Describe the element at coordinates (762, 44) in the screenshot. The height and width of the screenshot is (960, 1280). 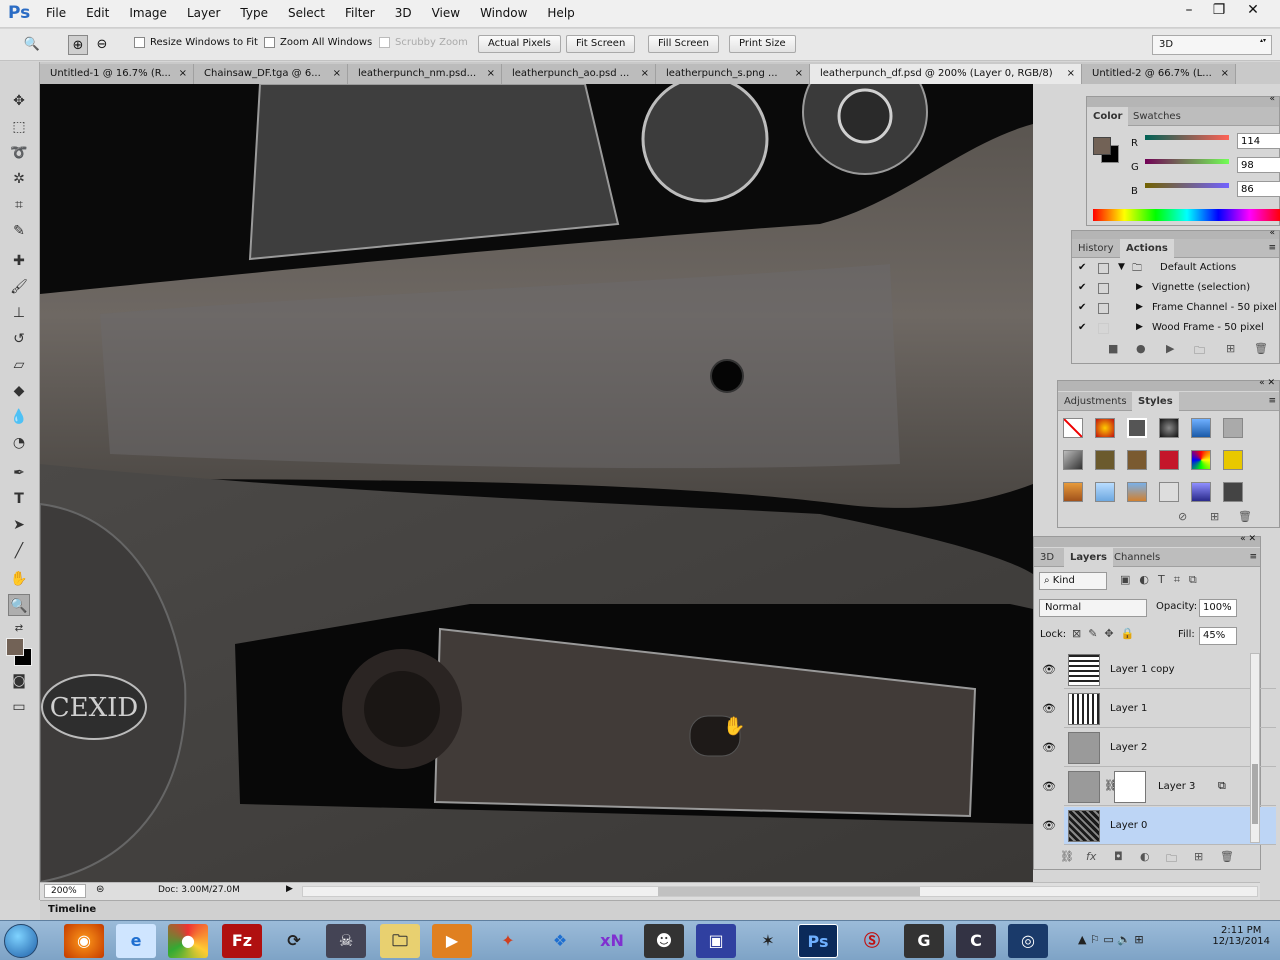
I see `print-size-button: Print Size` at that location.